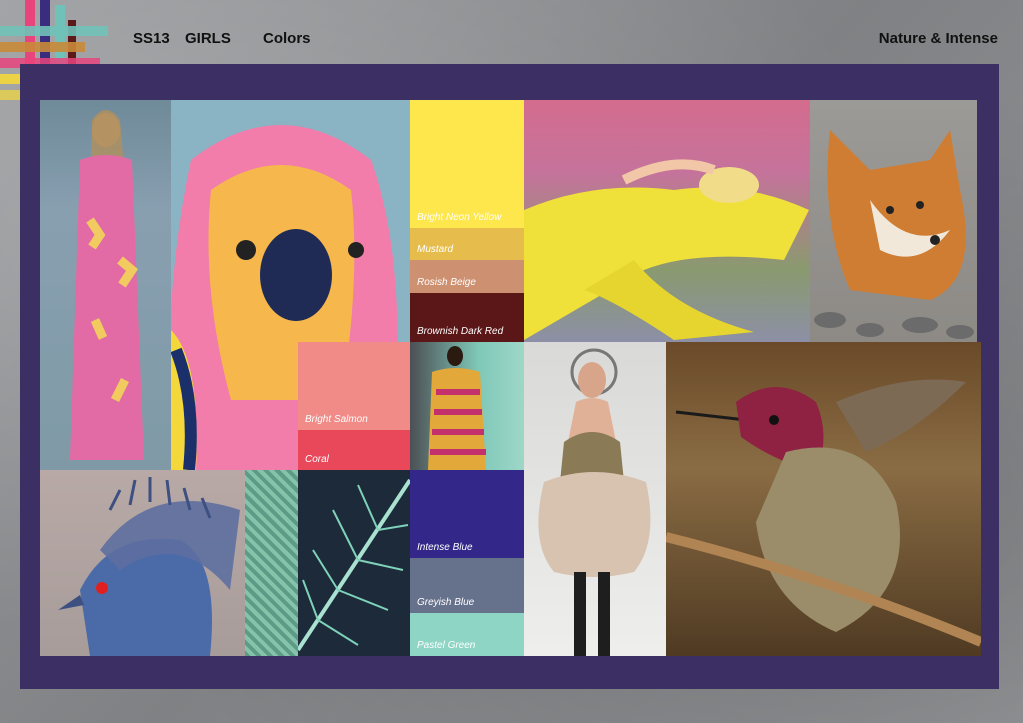  Describe the element at coordinates (446, 645) in the screenshot. I see `swatch-label: Pastel Green` at that location.